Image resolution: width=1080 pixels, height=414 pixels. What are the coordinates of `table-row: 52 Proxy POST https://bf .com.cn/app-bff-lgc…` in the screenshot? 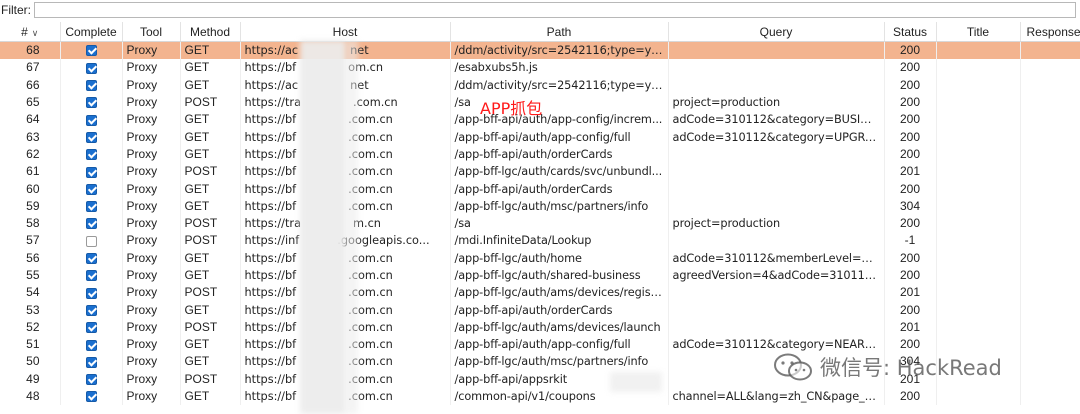 It's located at (540, 327).